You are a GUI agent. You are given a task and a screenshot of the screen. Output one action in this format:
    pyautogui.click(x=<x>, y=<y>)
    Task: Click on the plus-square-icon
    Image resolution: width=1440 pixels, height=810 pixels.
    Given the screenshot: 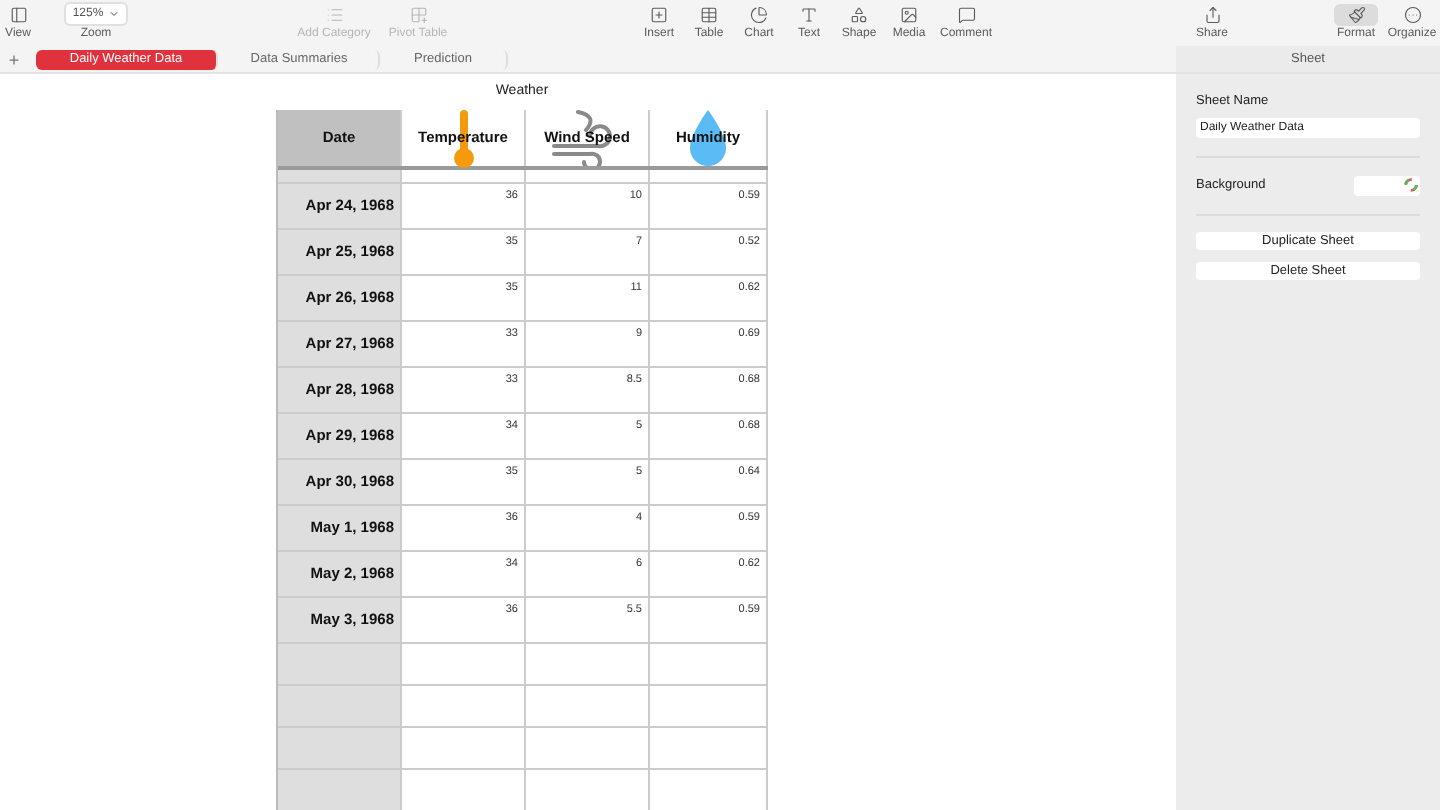 What is the action you would take?
    pyautogui.click(x=659, y=15)
    